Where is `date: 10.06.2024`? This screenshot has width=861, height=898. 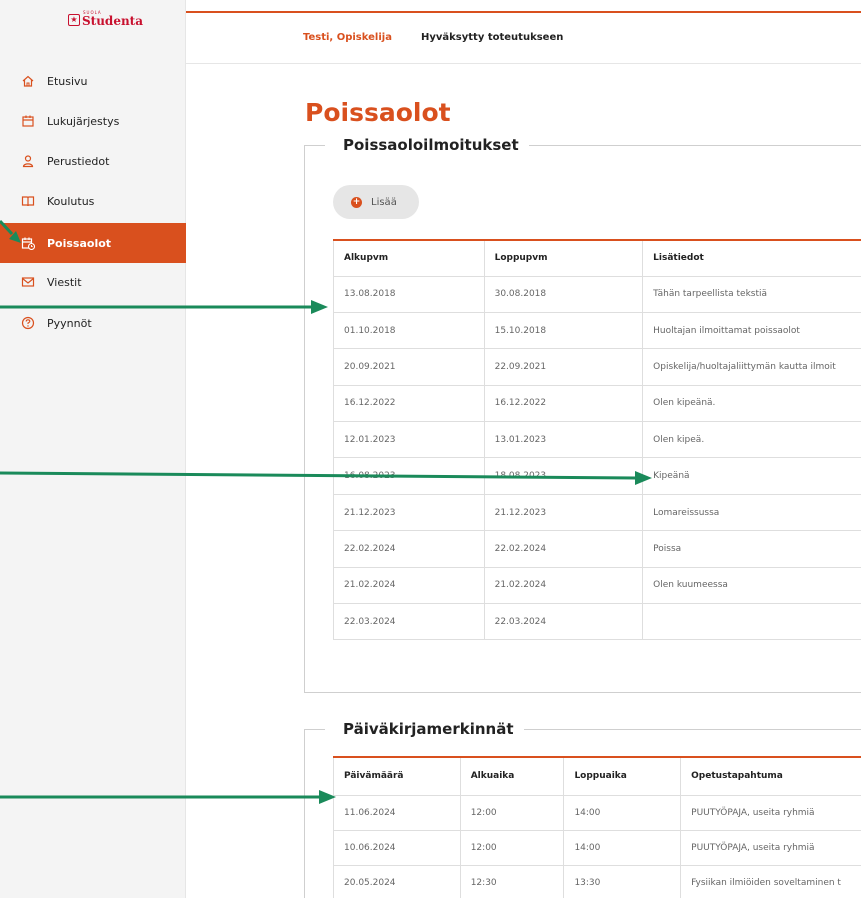 date: 10.06.2024 is located at coordinates (397, 847).